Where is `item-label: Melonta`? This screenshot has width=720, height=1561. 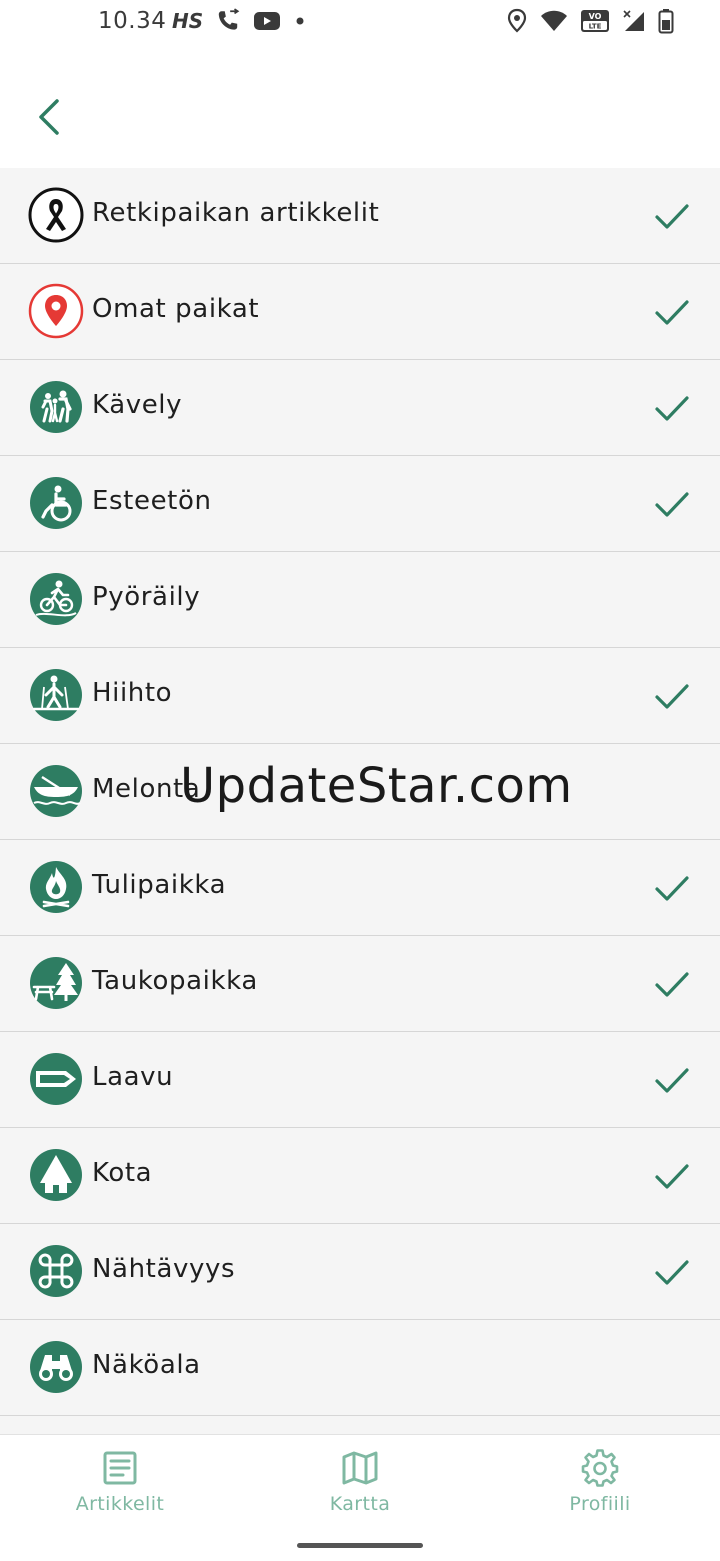
item-label: Melonta is located at coordinates (146, 789).